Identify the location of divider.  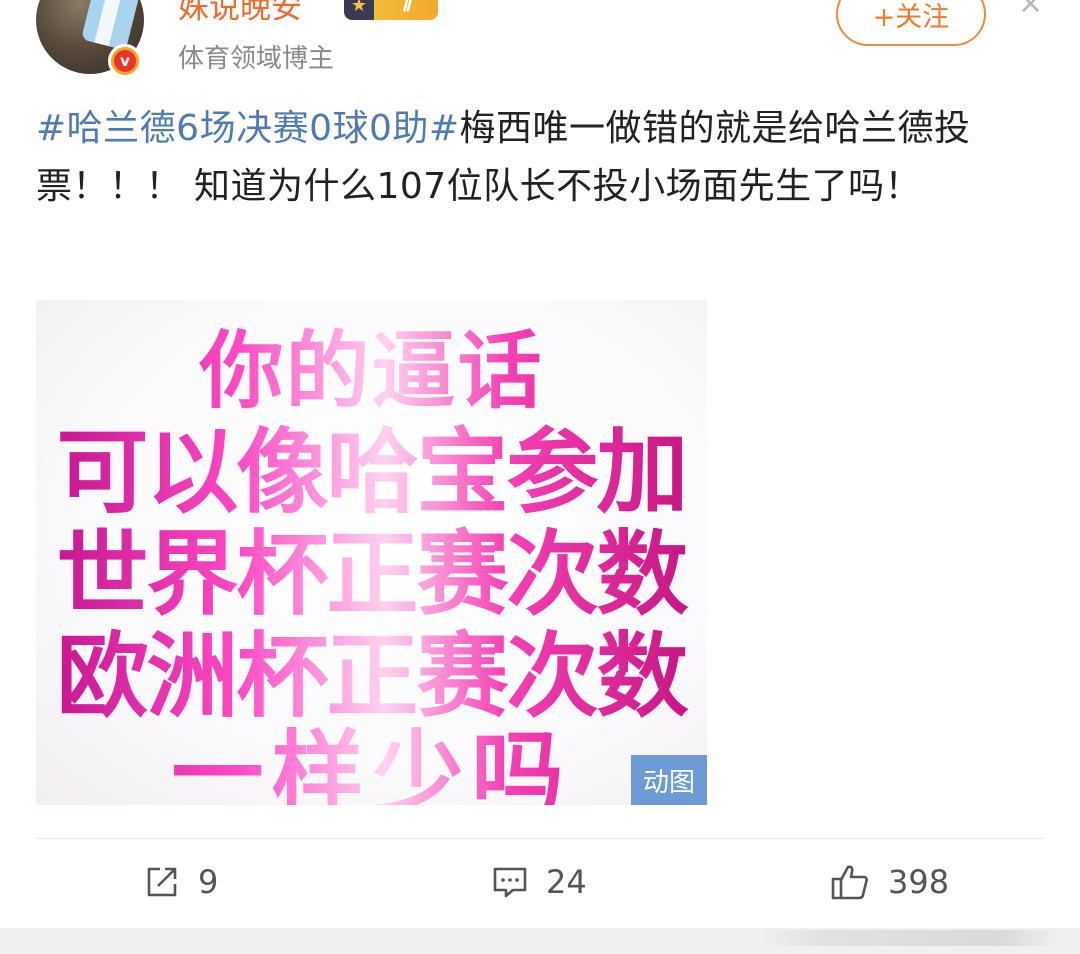
(540, 838).